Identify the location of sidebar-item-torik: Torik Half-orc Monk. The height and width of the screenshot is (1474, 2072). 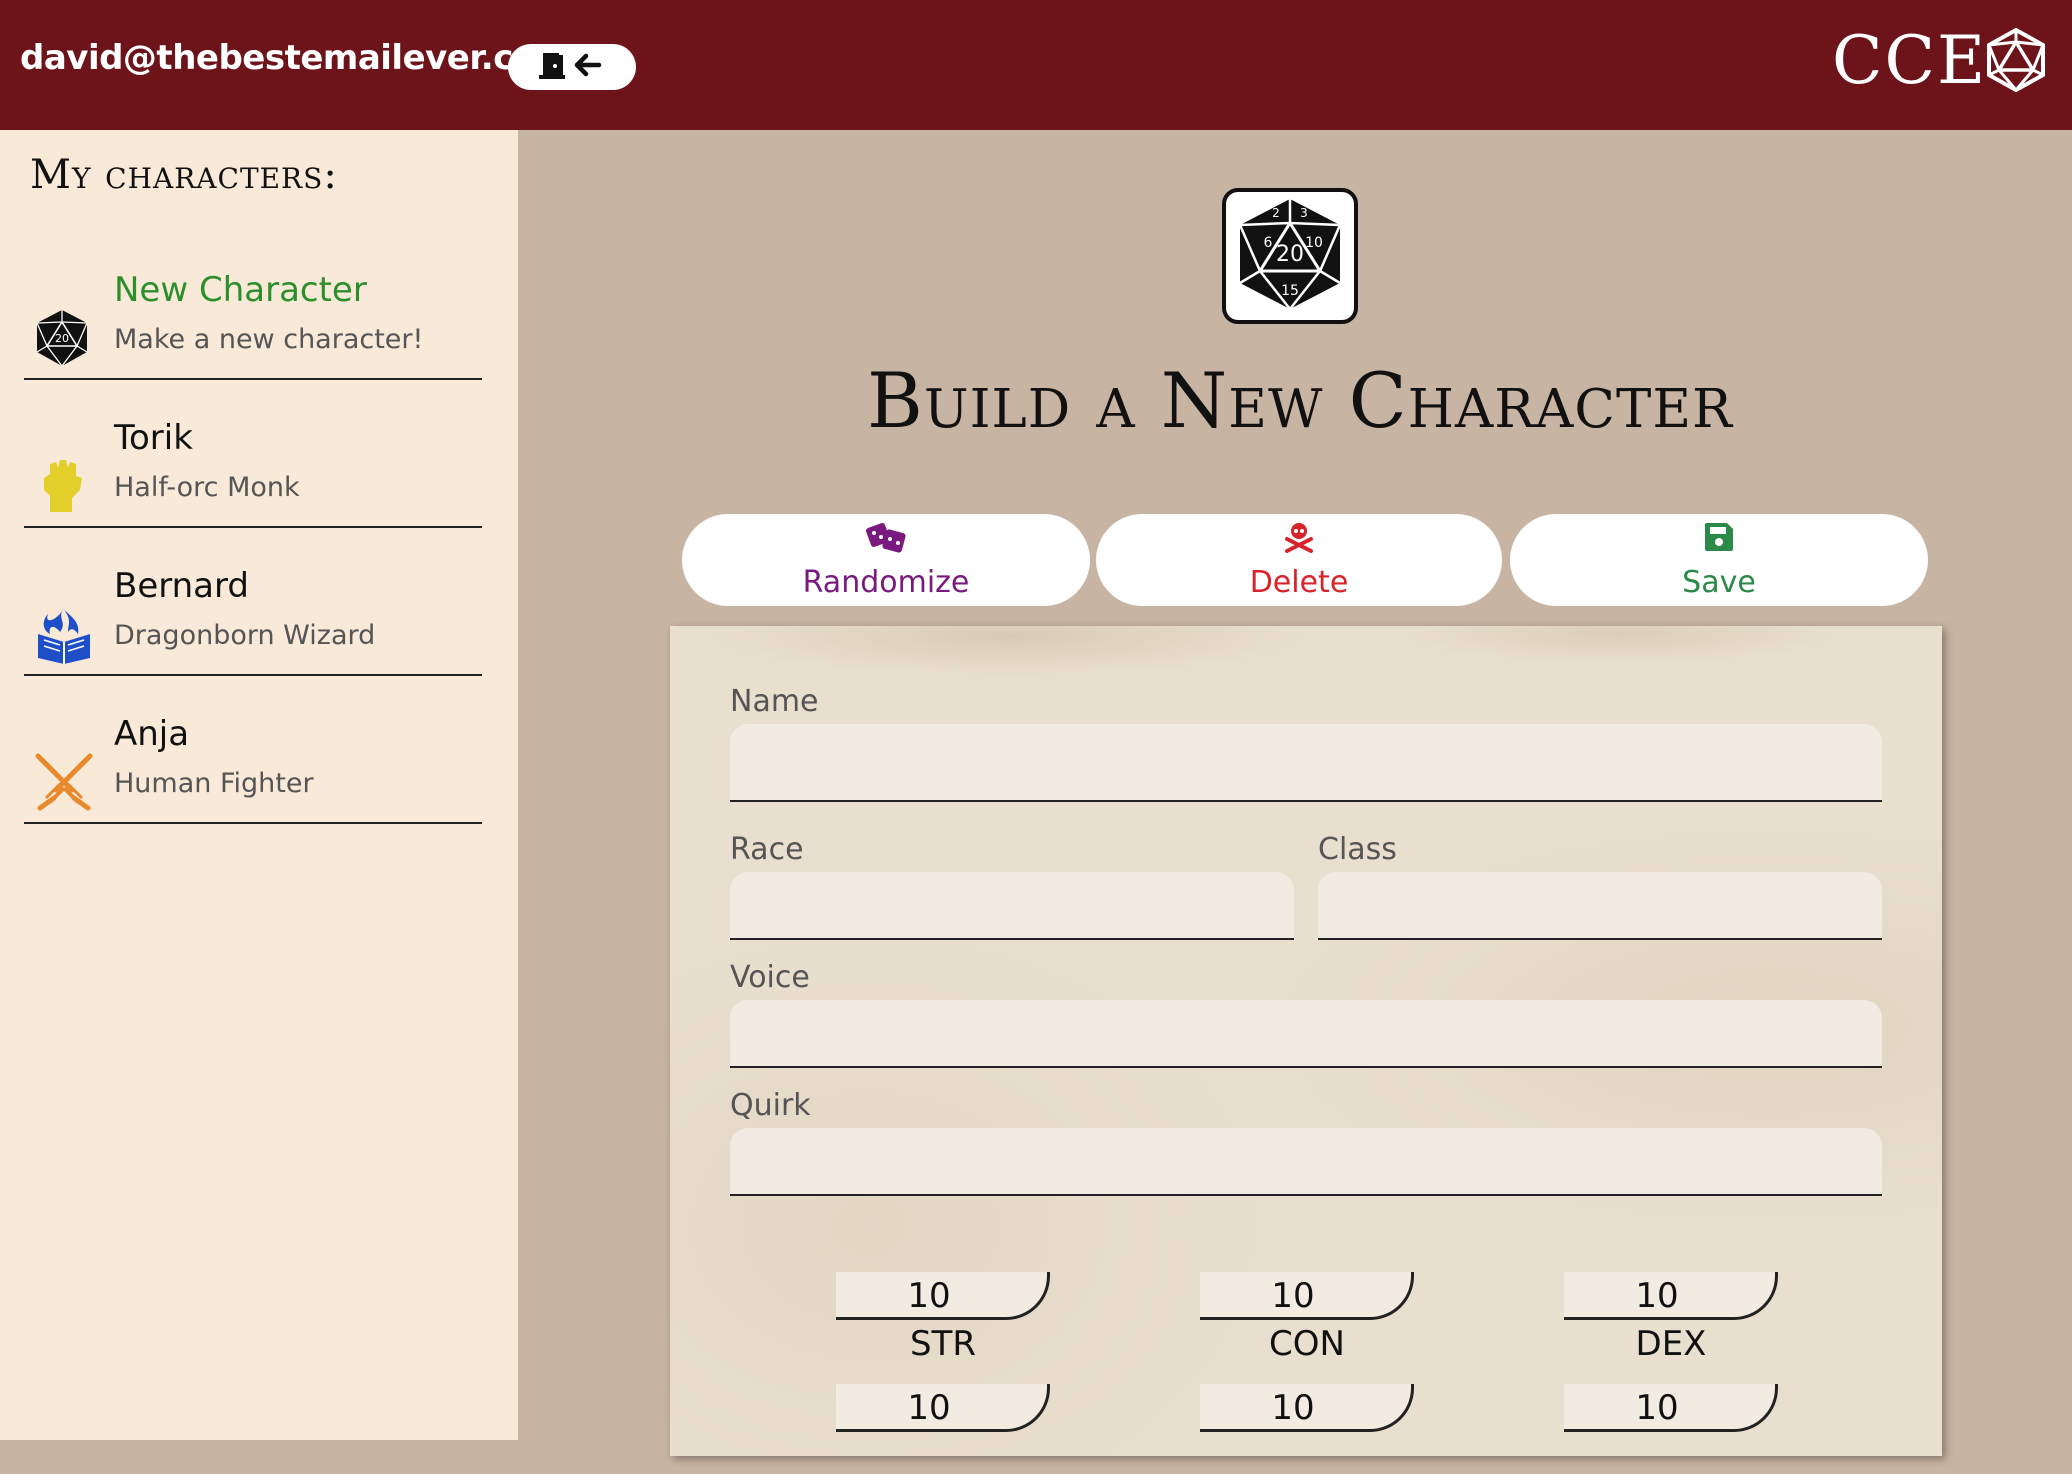
(253, 470).